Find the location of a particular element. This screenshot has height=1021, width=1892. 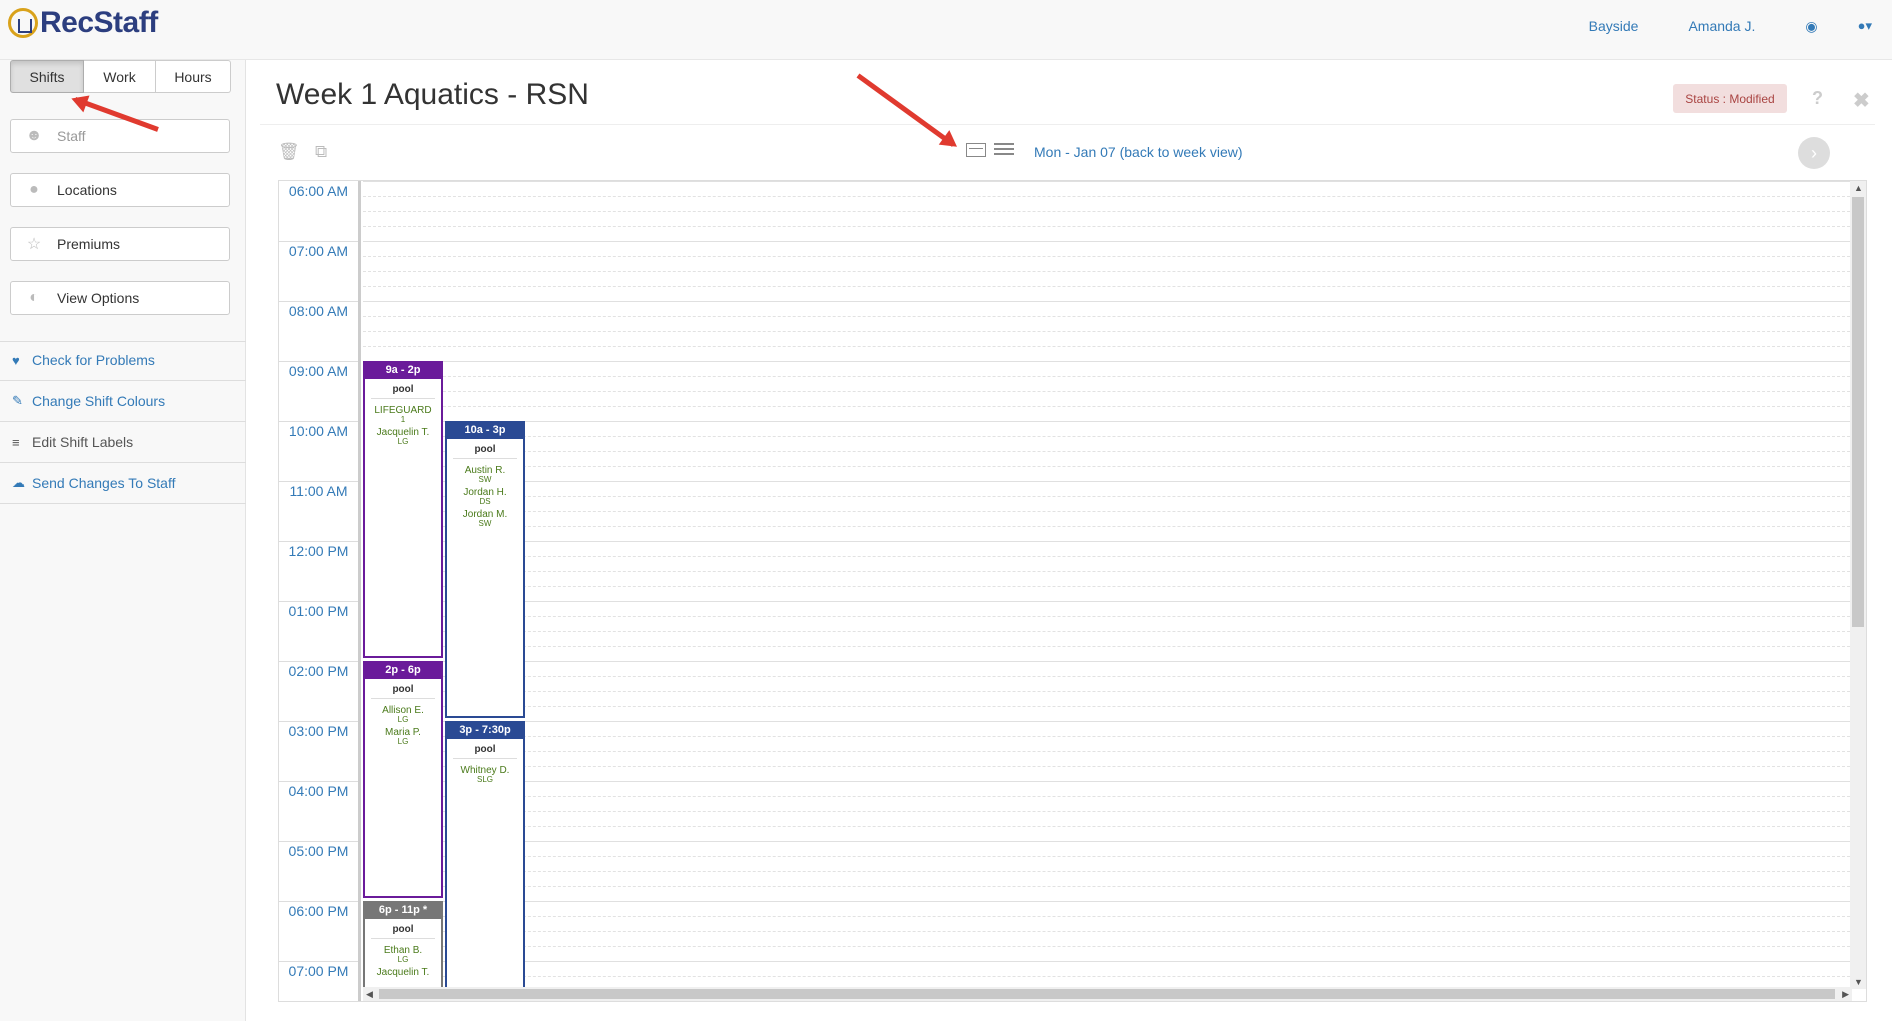

scroll-down-arrow: ▼ is located at coordinates (1858, 982).